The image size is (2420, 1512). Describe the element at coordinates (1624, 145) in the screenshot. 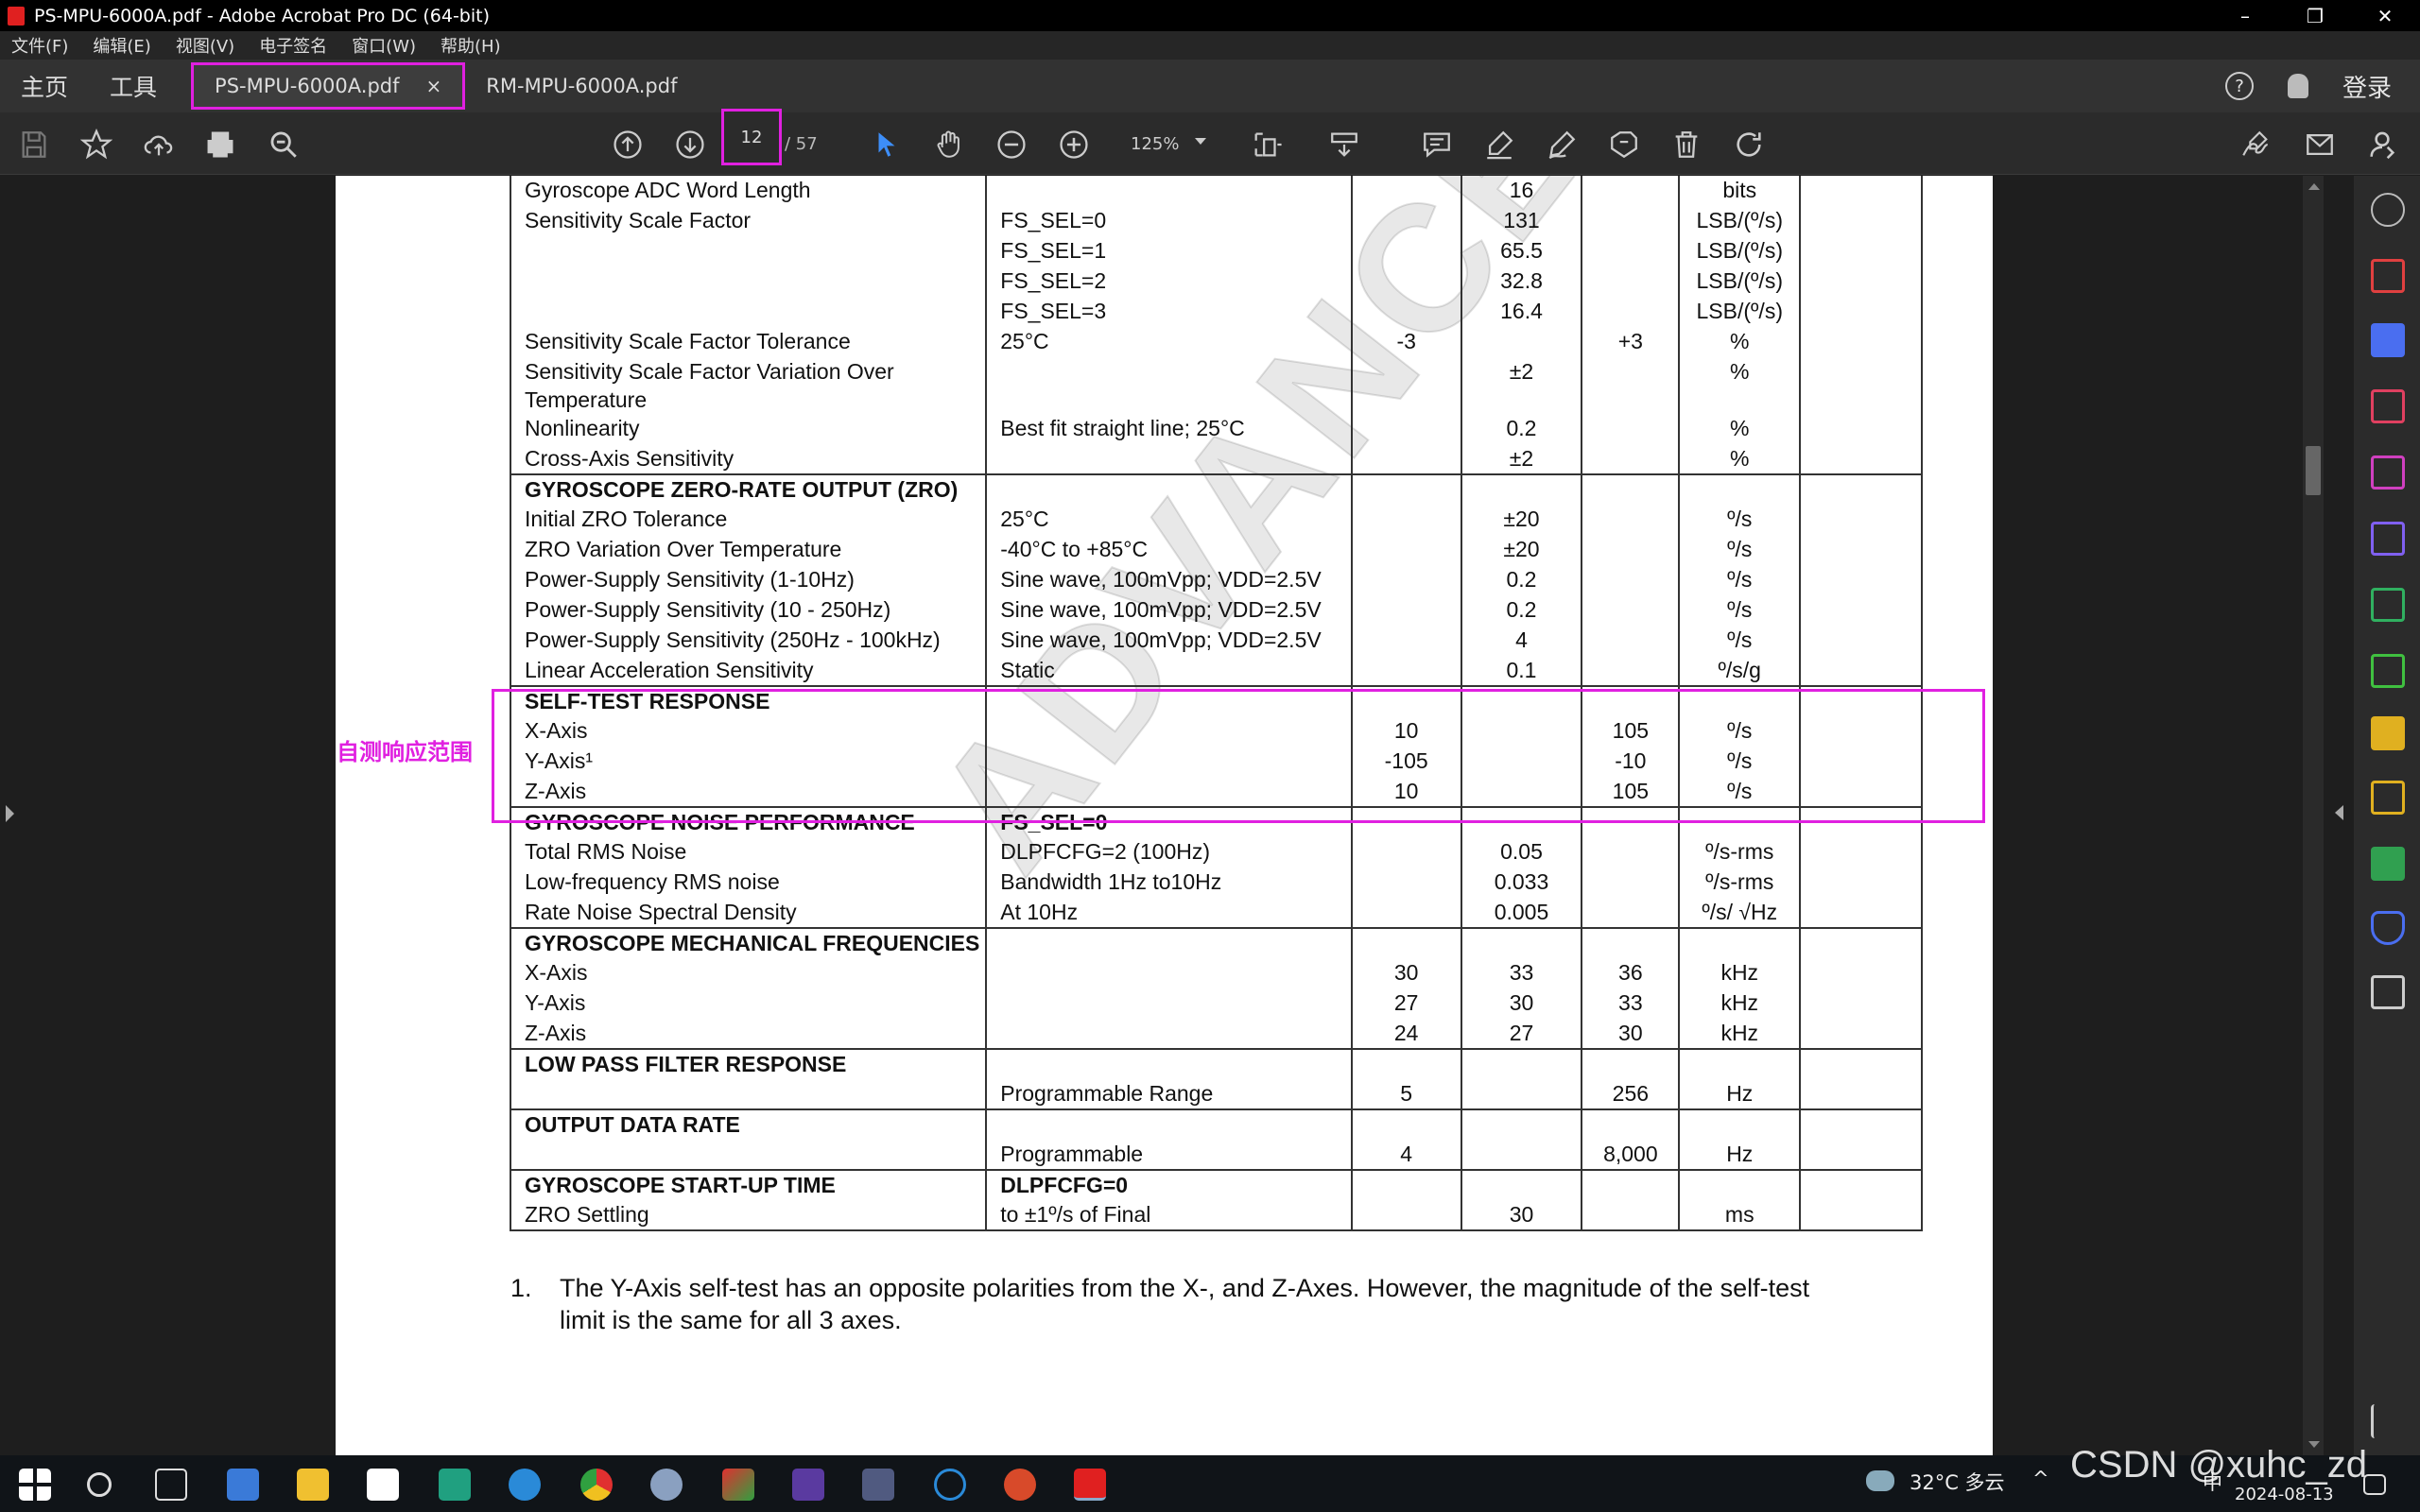

I see `stamp-icon` at that location.